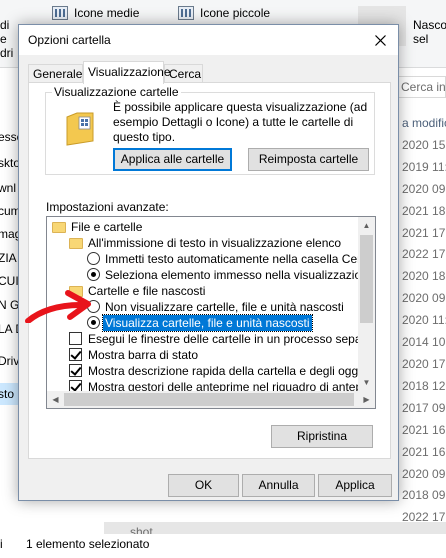 This screenshot has height=558, width=446. What do you see at coordinates (186, 13) in the screenshot?
I see `small-icons-icon` at bounding box center [186, 13].